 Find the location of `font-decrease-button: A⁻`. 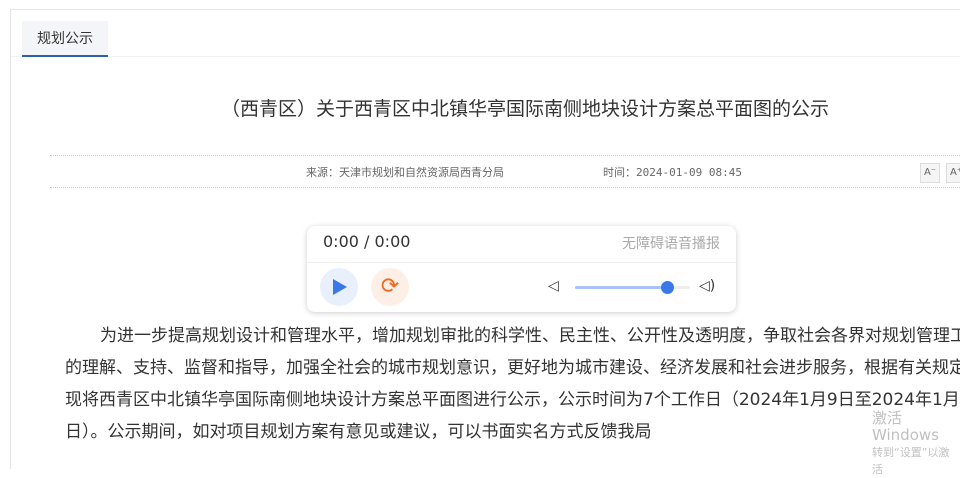

font-decrease-button: A⁻ is located at coordinates (930, 173).